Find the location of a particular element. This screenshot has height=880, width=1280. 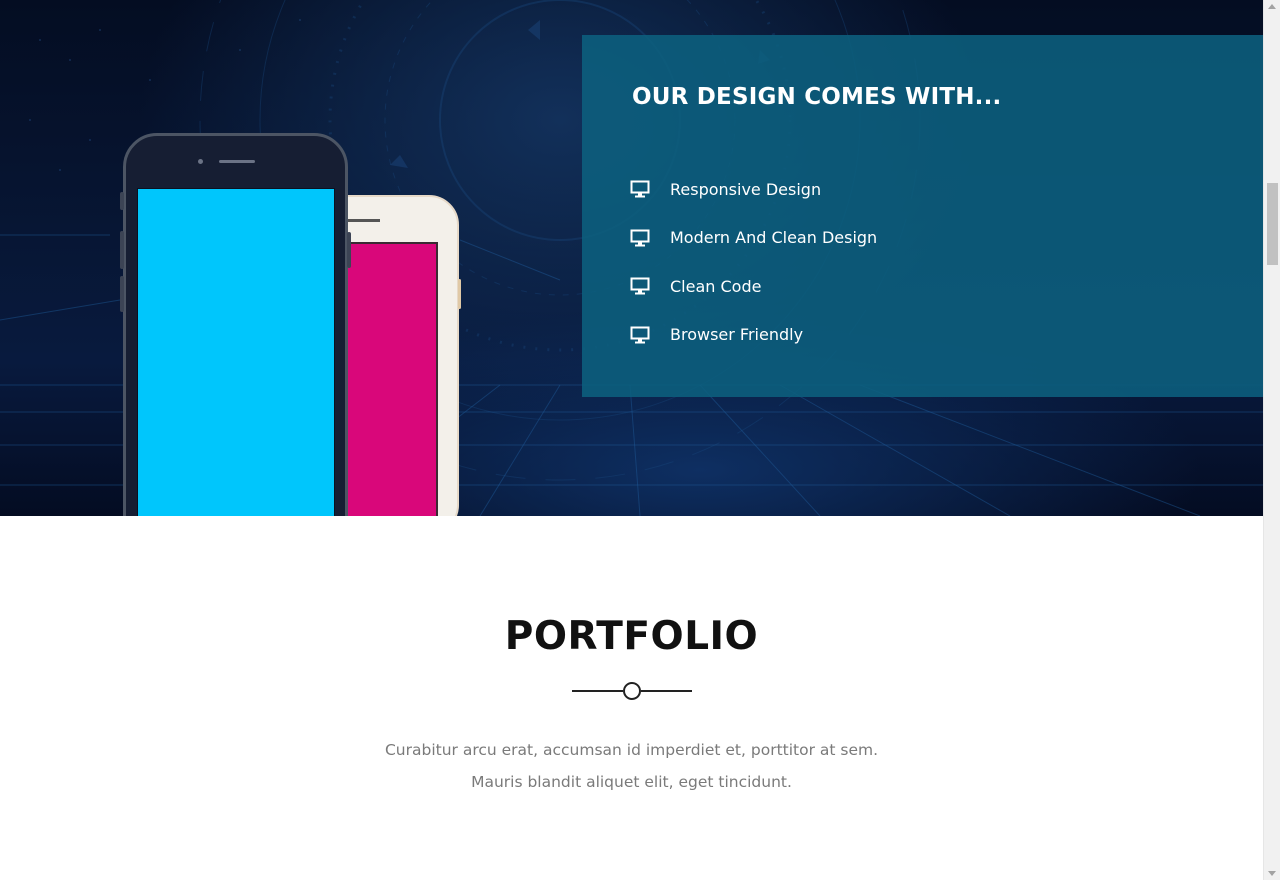

section-divider is located at coordinates (632, 691).